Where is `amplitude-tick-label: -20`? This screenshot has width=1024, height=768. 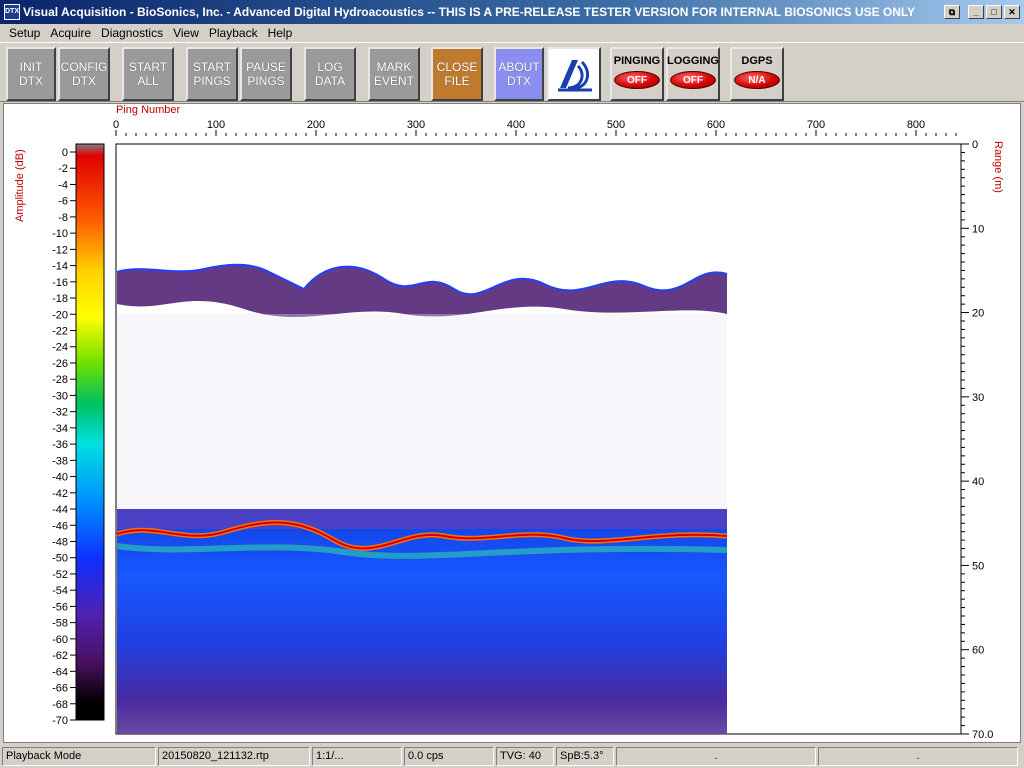 amplitude-tick-label: -20 is located at coordinates (60, 315).